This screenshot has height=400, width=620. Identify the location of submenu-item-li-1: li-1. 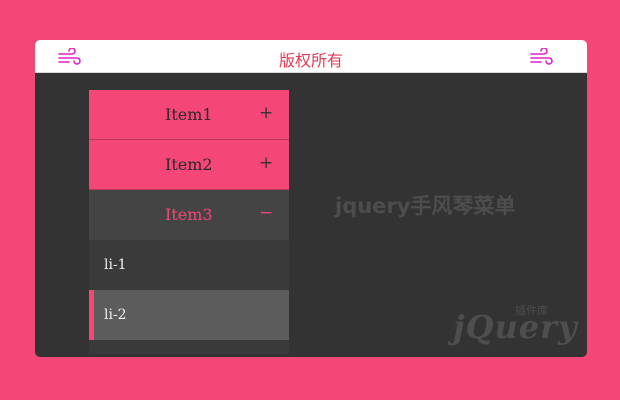
(189, 265).